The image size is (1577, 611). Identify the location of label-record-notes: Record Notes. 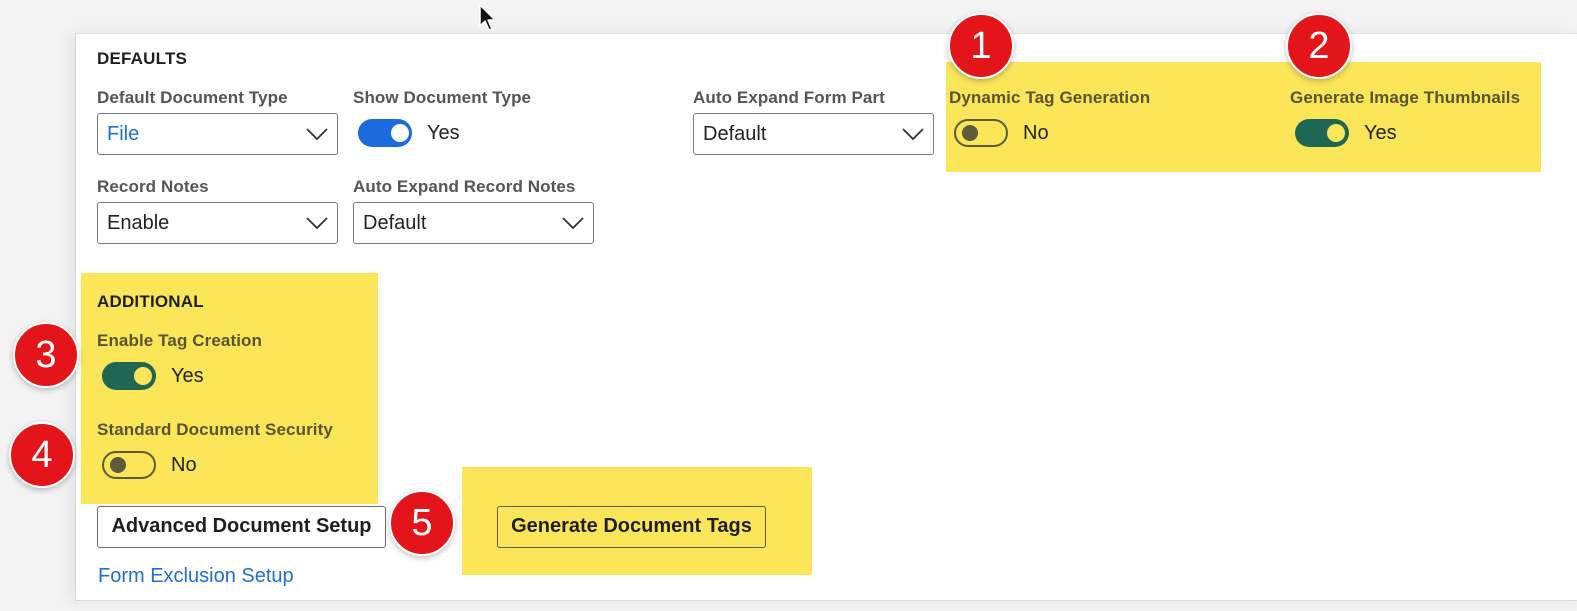
(153, 186).